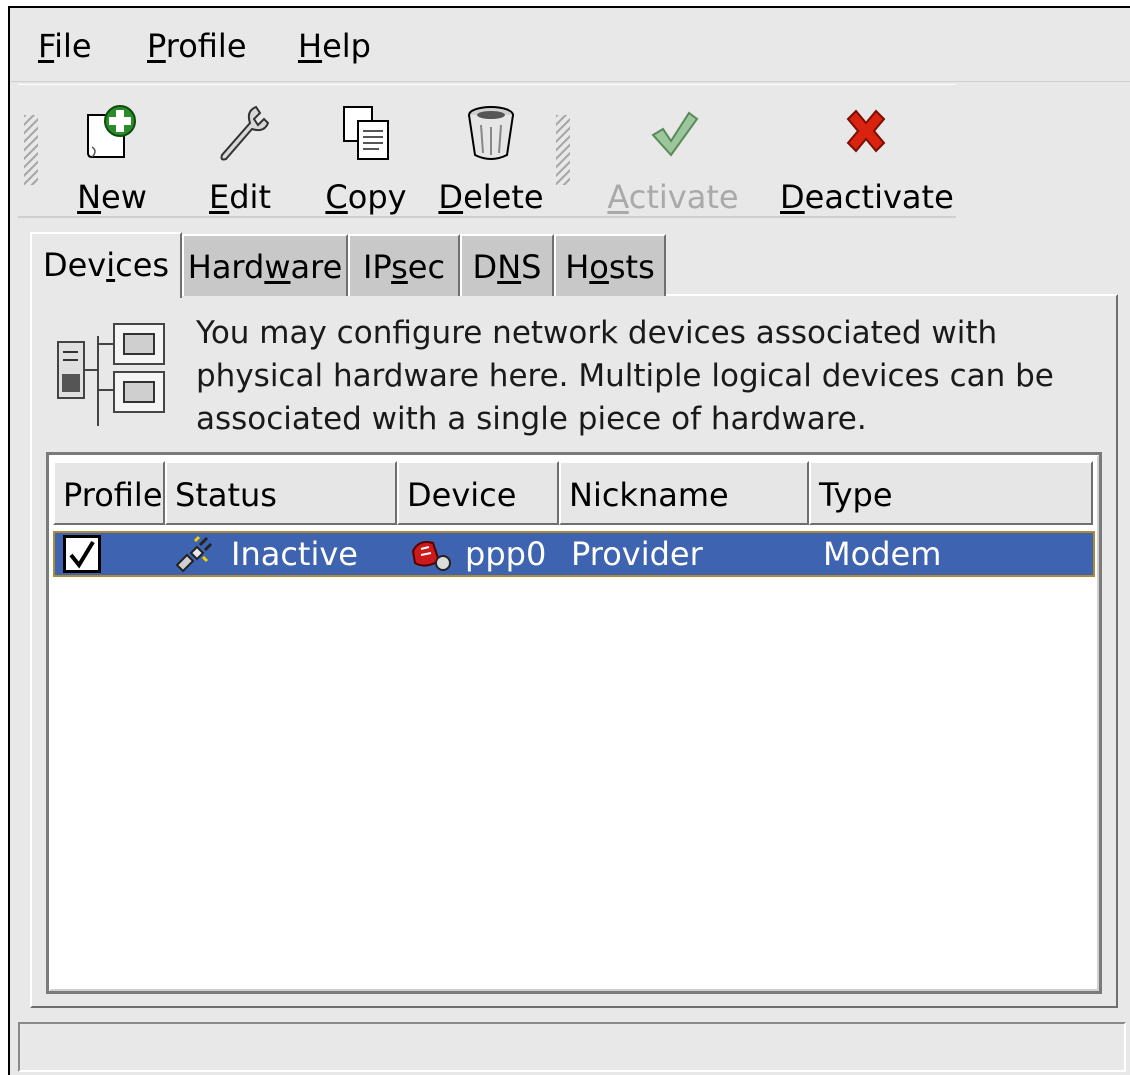 The image size is (1130, 1075). I want to click on deactivate-button: Deactivate, so click(867, 152).